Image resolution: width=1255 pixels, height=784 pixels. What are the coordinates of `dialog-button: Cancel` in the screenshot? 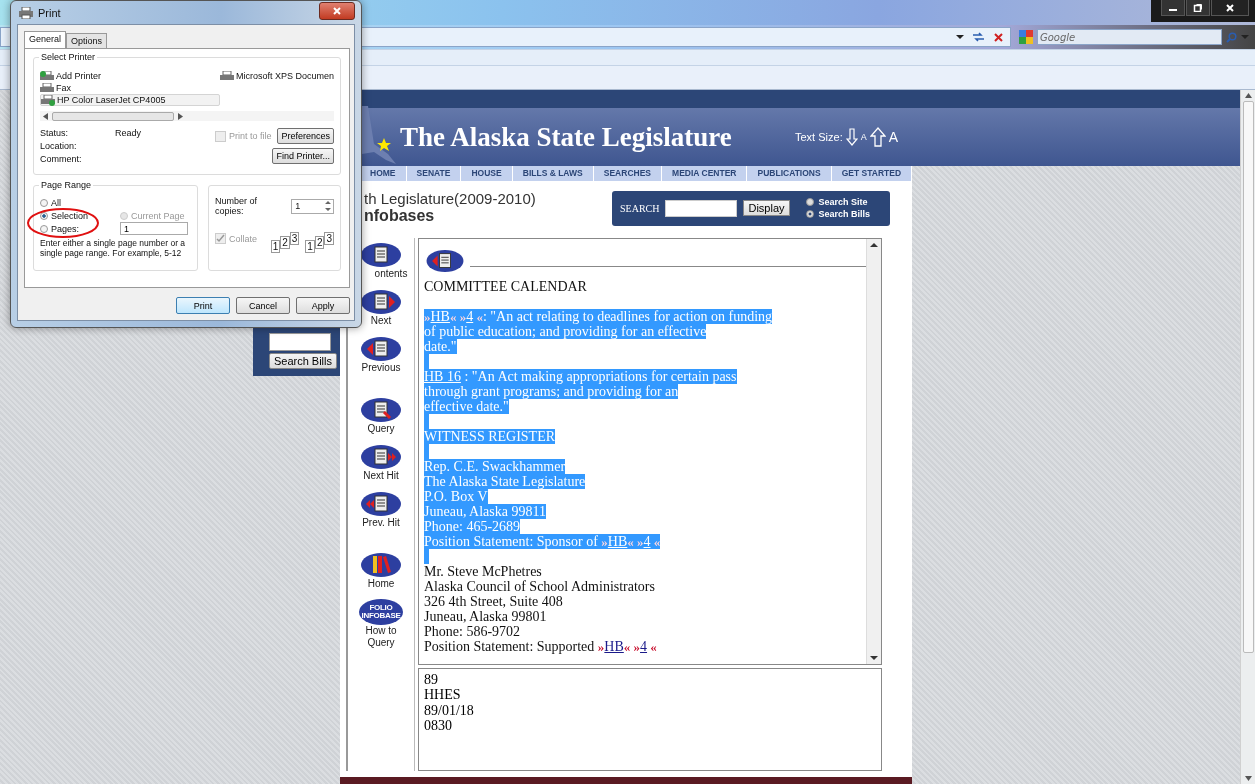 It's located at (263, 305).